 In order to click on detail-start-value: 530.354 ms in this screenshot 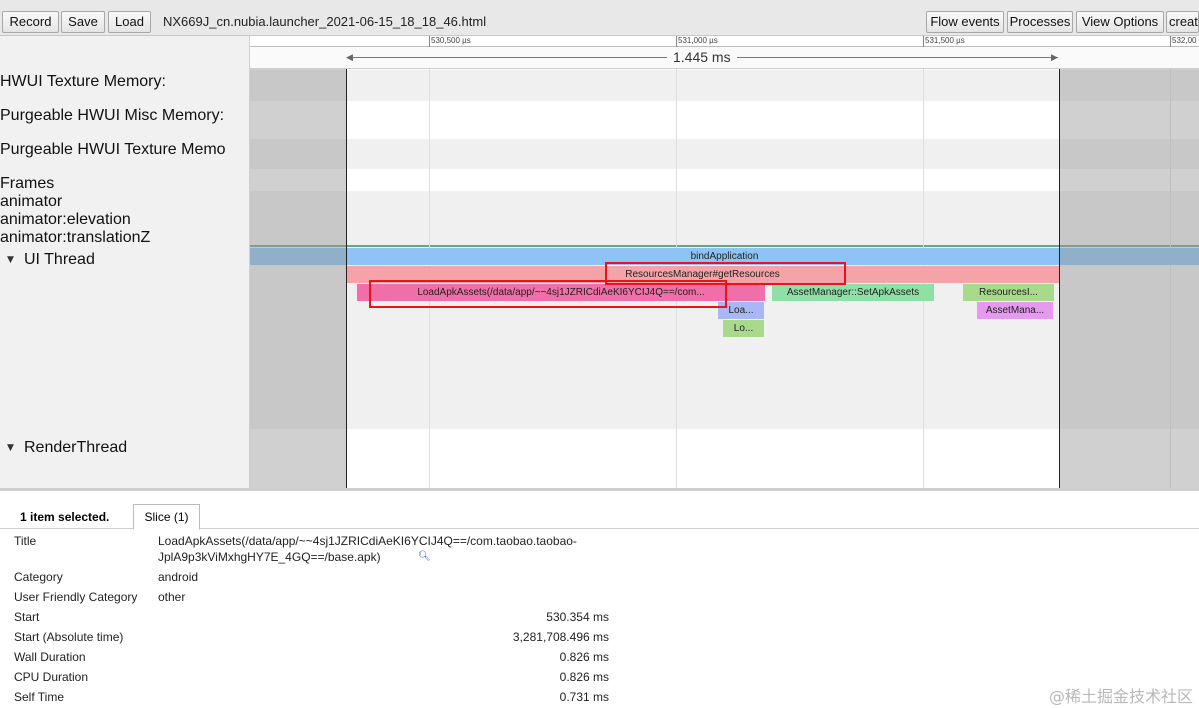, I will do `click(577, 617)`.